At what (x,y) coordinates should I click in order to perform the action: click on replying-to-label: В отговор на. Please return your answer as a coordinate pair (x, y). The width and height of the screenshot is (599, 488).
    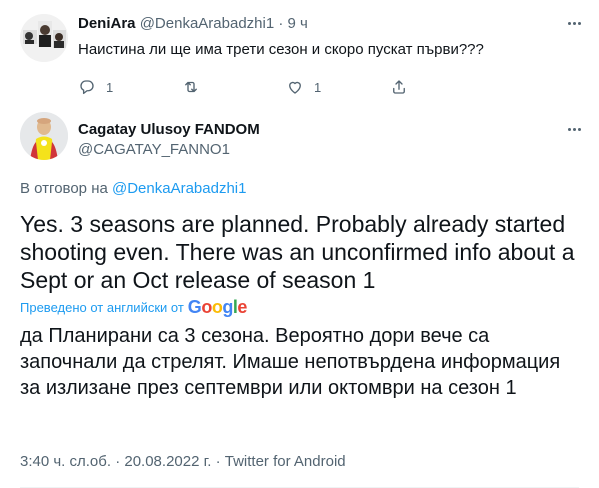
    Looking at the image, I should click on (64, 188).